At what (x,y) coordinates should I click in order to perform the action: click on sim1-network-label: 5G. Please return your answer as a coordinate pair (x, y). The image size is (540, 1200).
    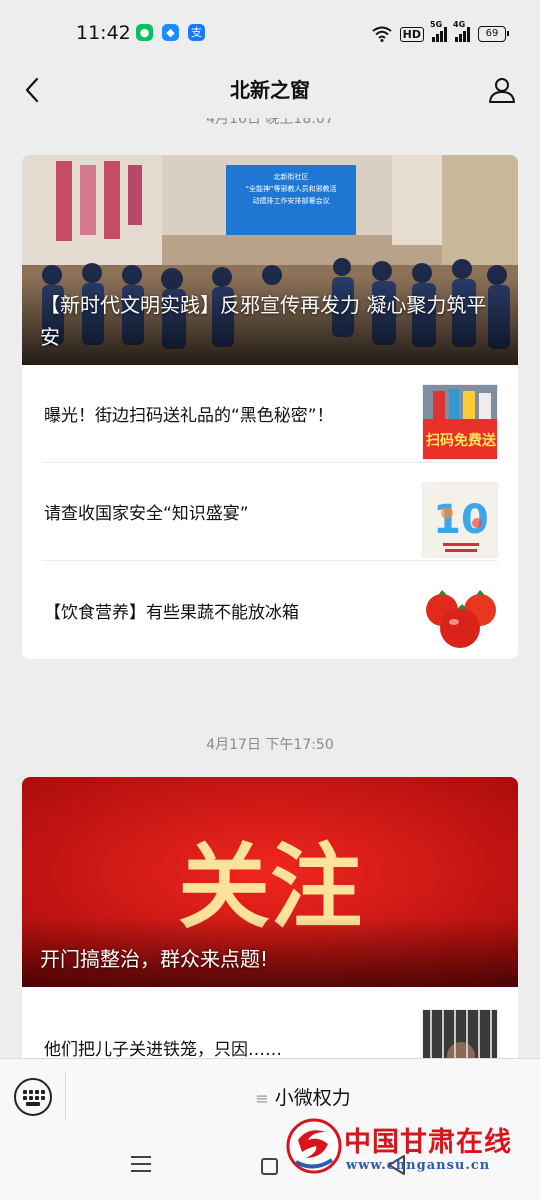
    Looking at the image, I should click on (436, 24).